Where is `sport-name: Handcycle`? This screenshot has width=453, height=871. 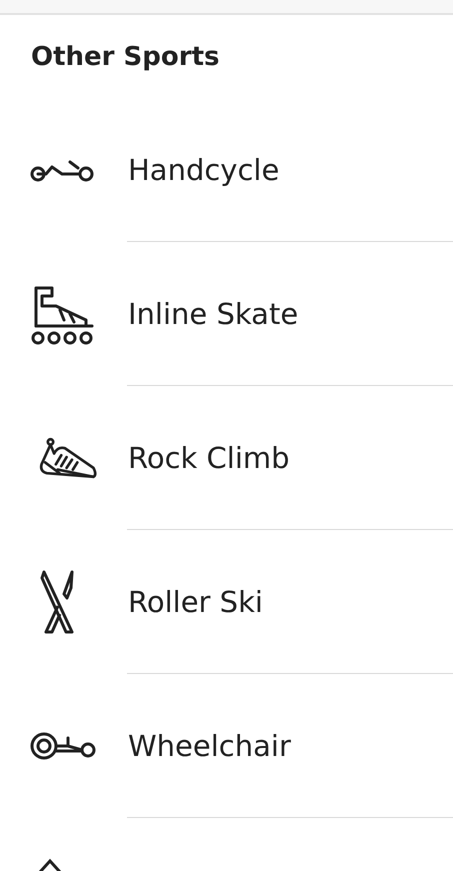
sport-name: Handcycle is located at coordinates (204, 169).